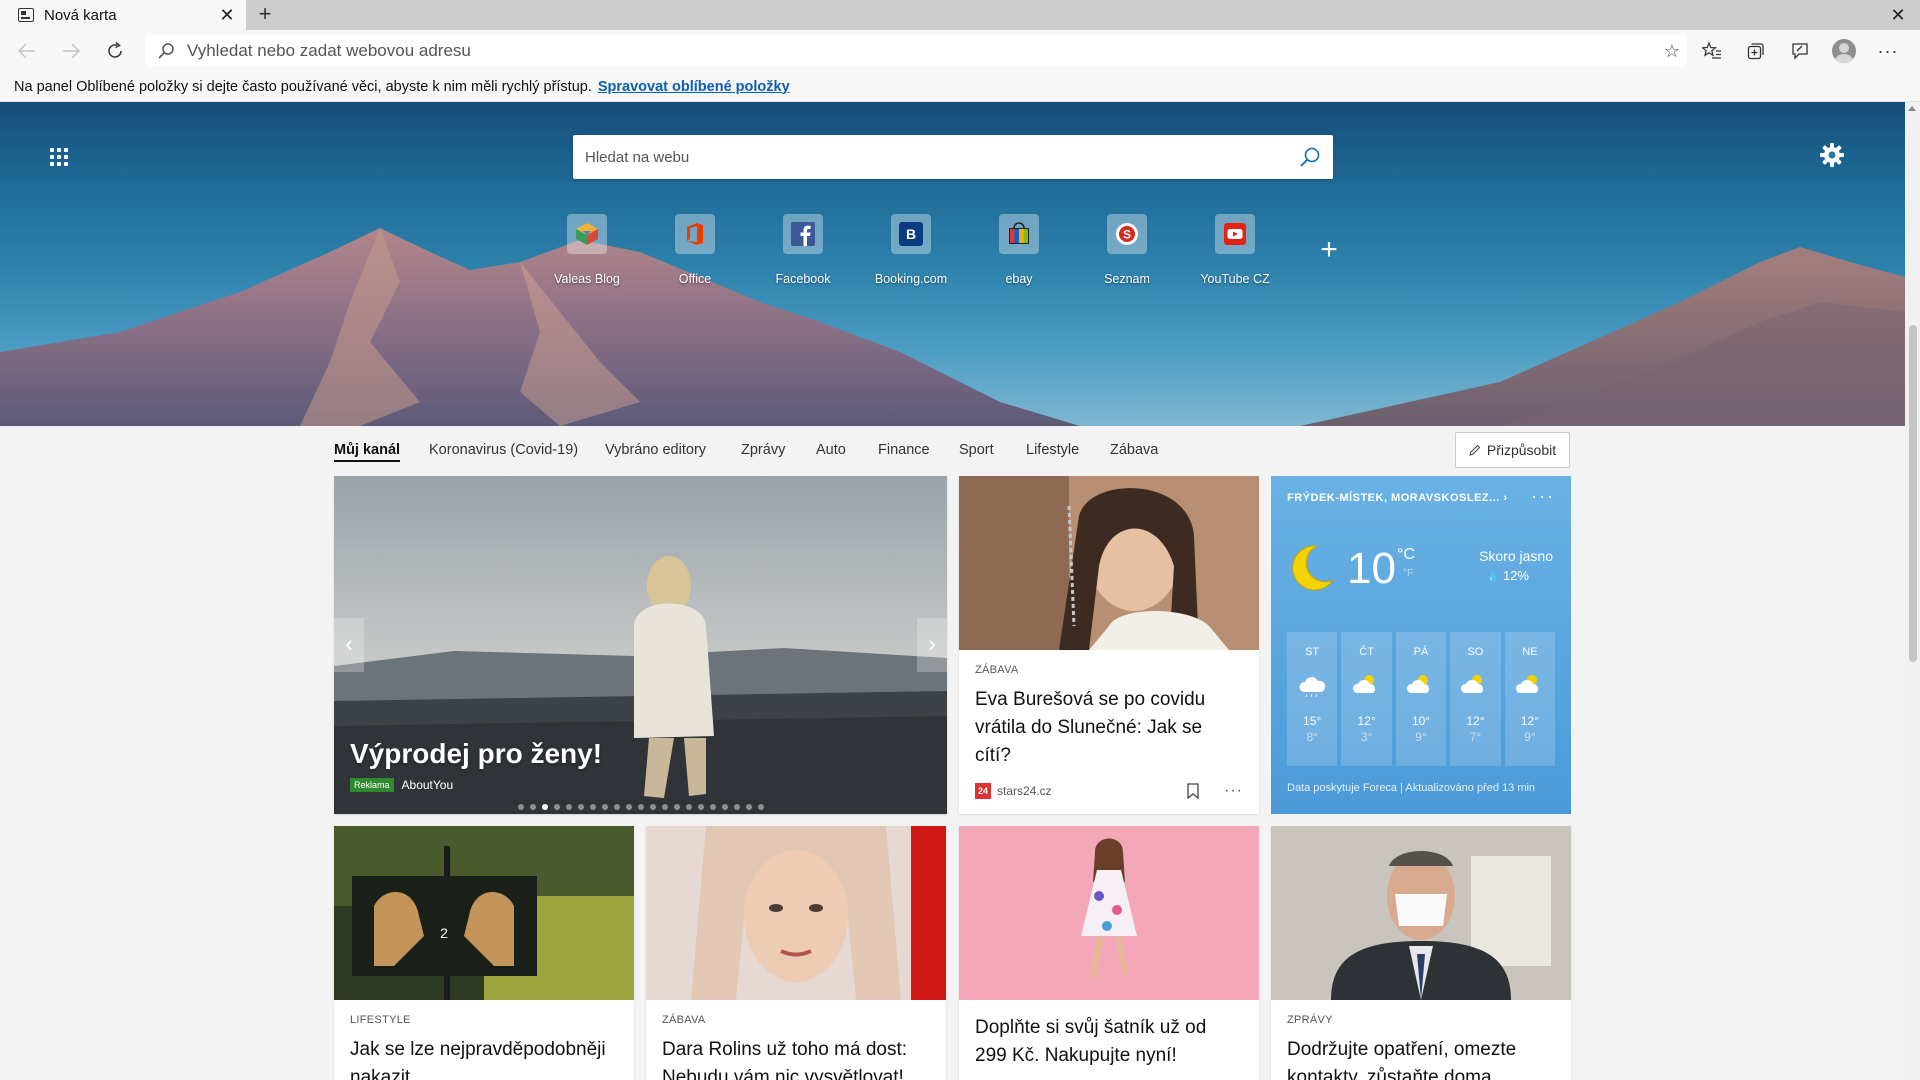 Image resolution: width=1920 pixels, height=1080 pixels. I want to click on feedback-button, so click(1800, 51).